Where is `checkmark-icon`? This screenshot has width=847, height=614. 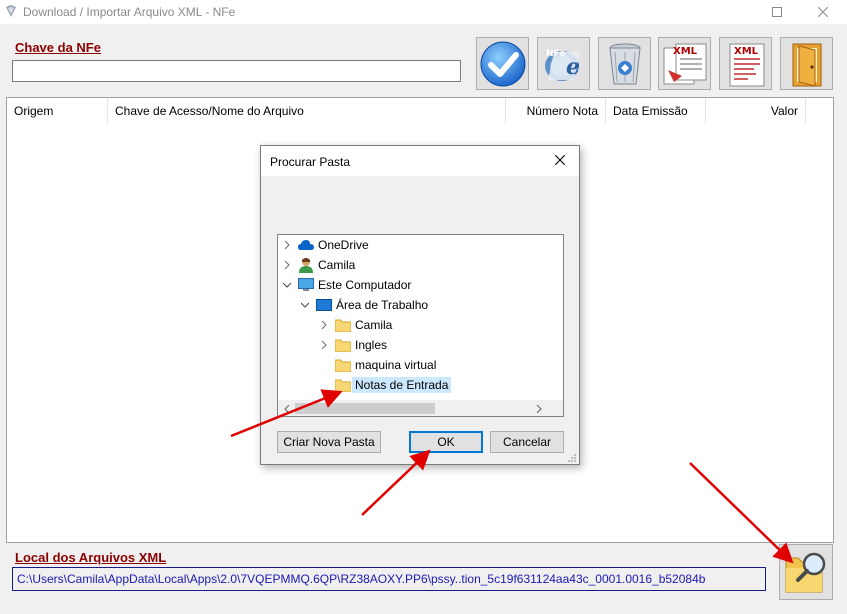 checkmark-icon is located at coordinates (503, 64).